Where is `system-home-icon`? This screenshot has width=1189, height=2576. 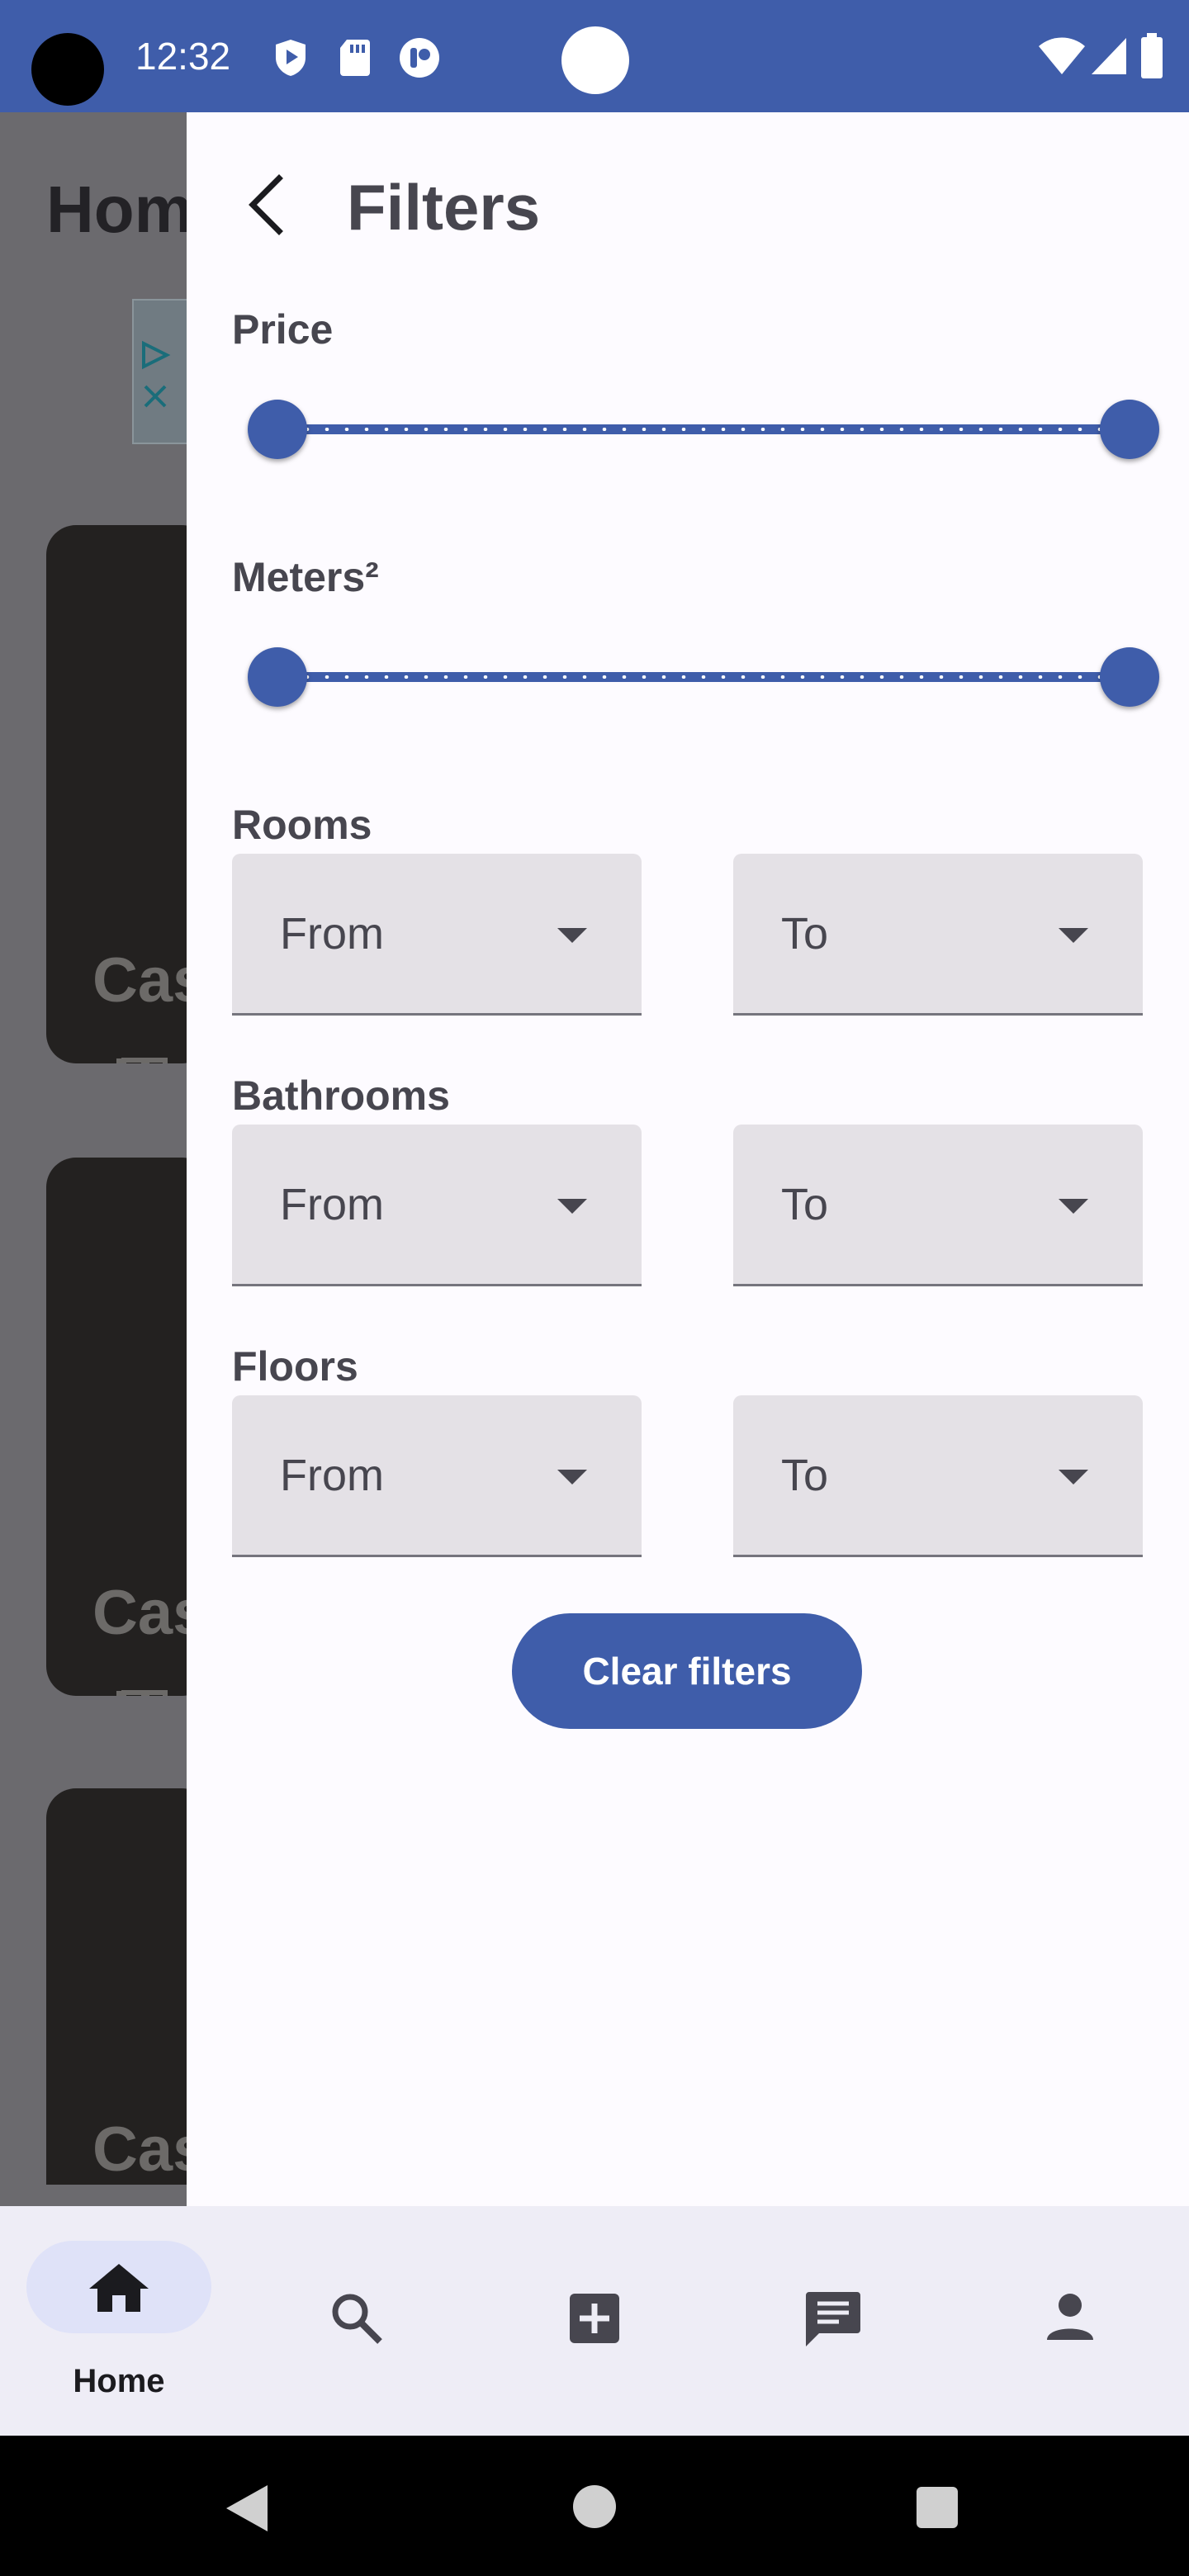
system-home-icon is located at coordinates (594, 2507).